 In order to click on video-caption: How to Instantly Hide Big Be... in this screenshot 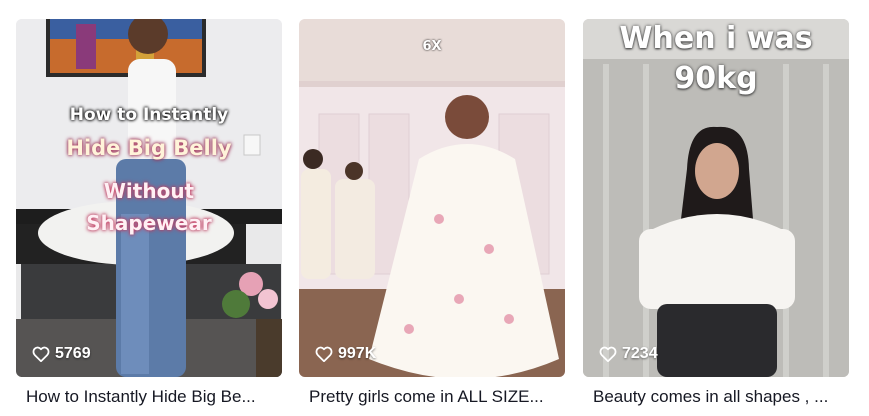, I will do `click(148, 397)`.